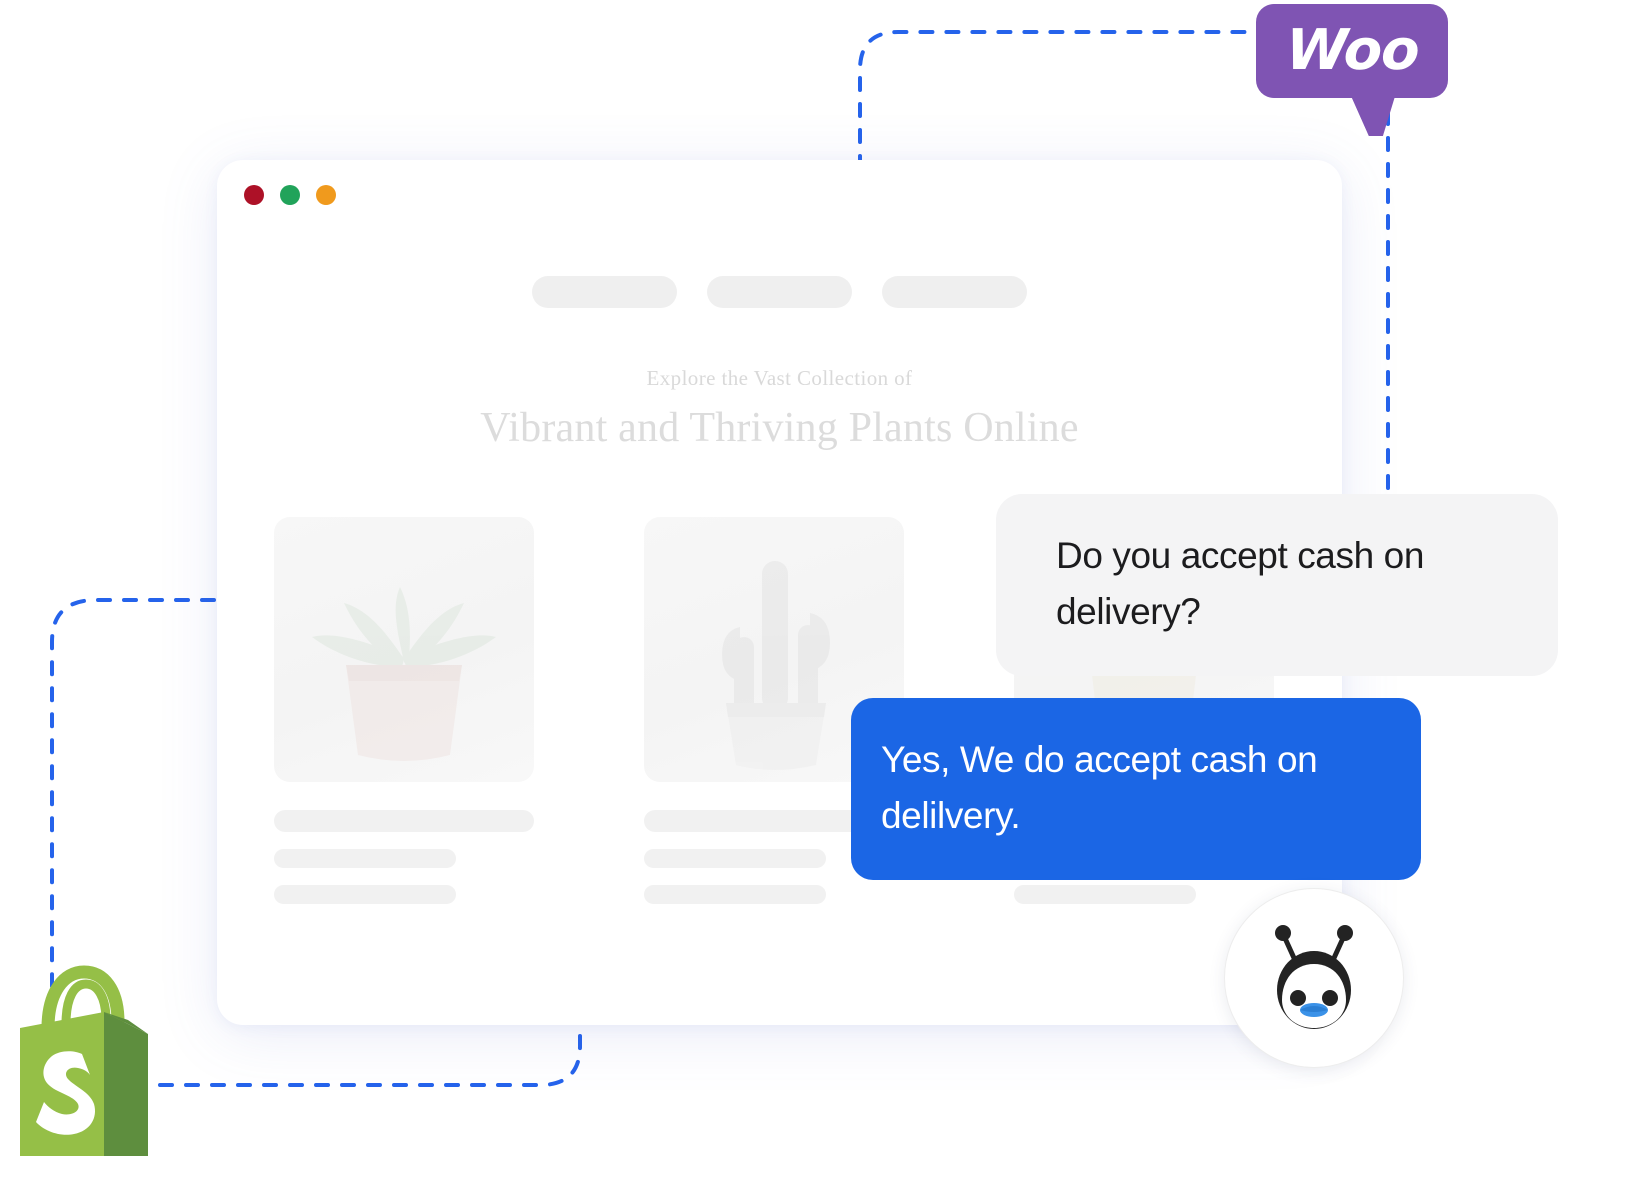 The width and height of the screenshot is (1628, 1201). I want to click on browser-titlebar, so click(779, 193).